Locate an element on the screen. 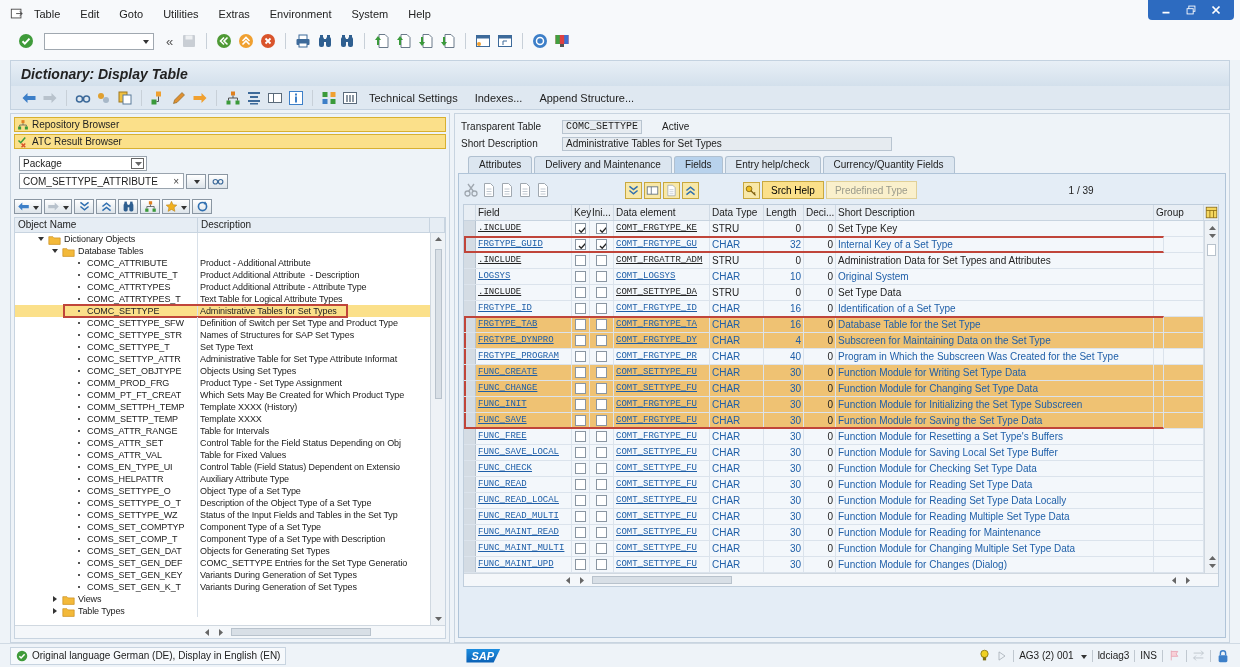 The height and width of the screenshot is (667, 1240). field-name-link: FUNC_READ_LOCAL is located at coordinates (524, 500).